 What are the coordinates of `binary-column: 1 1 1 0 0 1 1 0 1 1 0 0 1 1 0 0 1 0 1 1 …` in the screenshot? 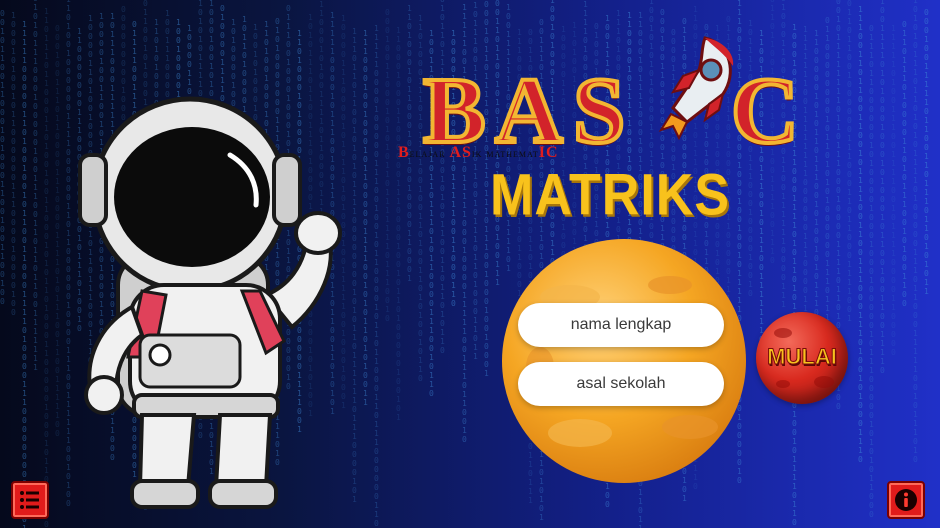 It's located at (860, 234).